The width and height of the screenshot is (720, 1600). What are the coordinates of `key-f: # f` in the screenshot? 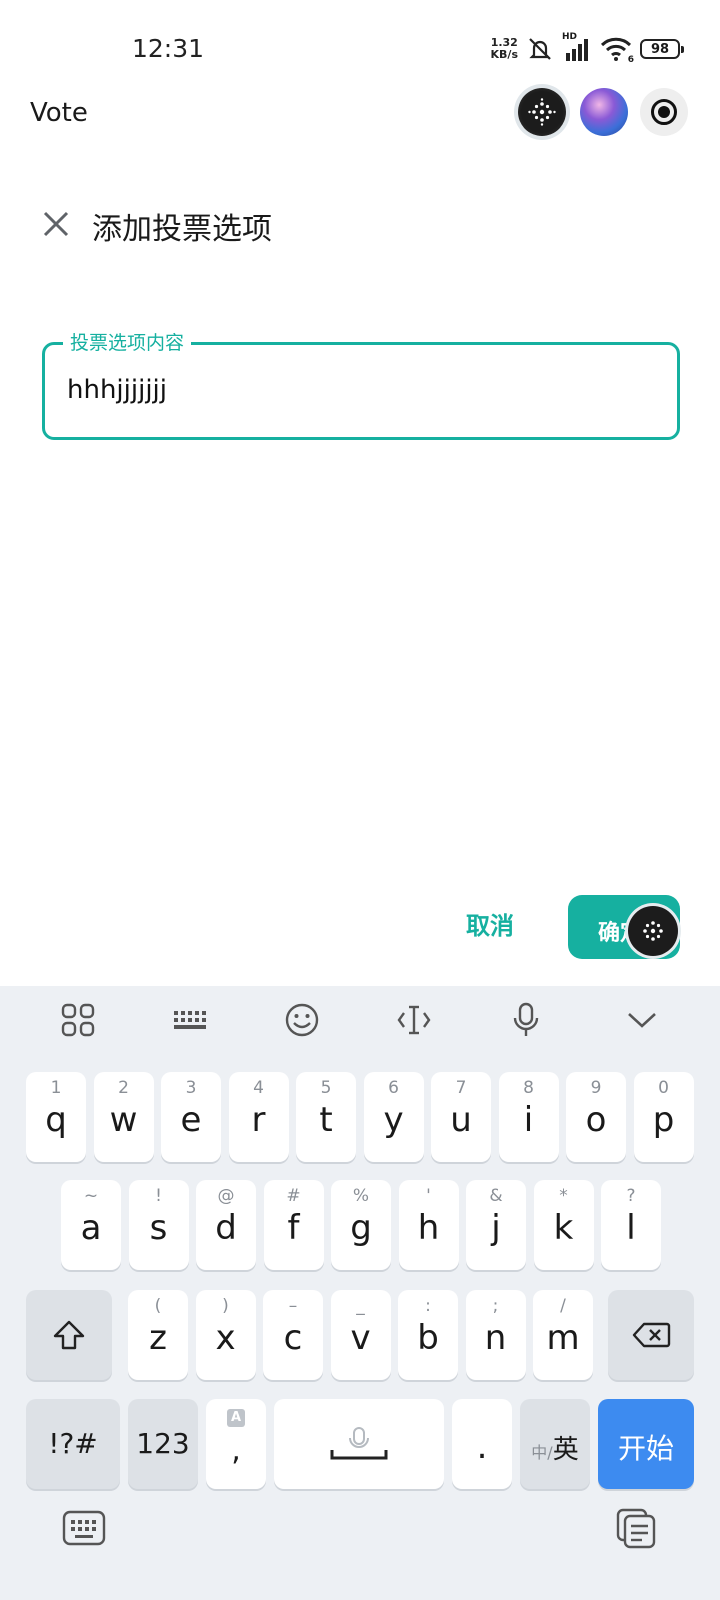 It's located at (293, 1225).